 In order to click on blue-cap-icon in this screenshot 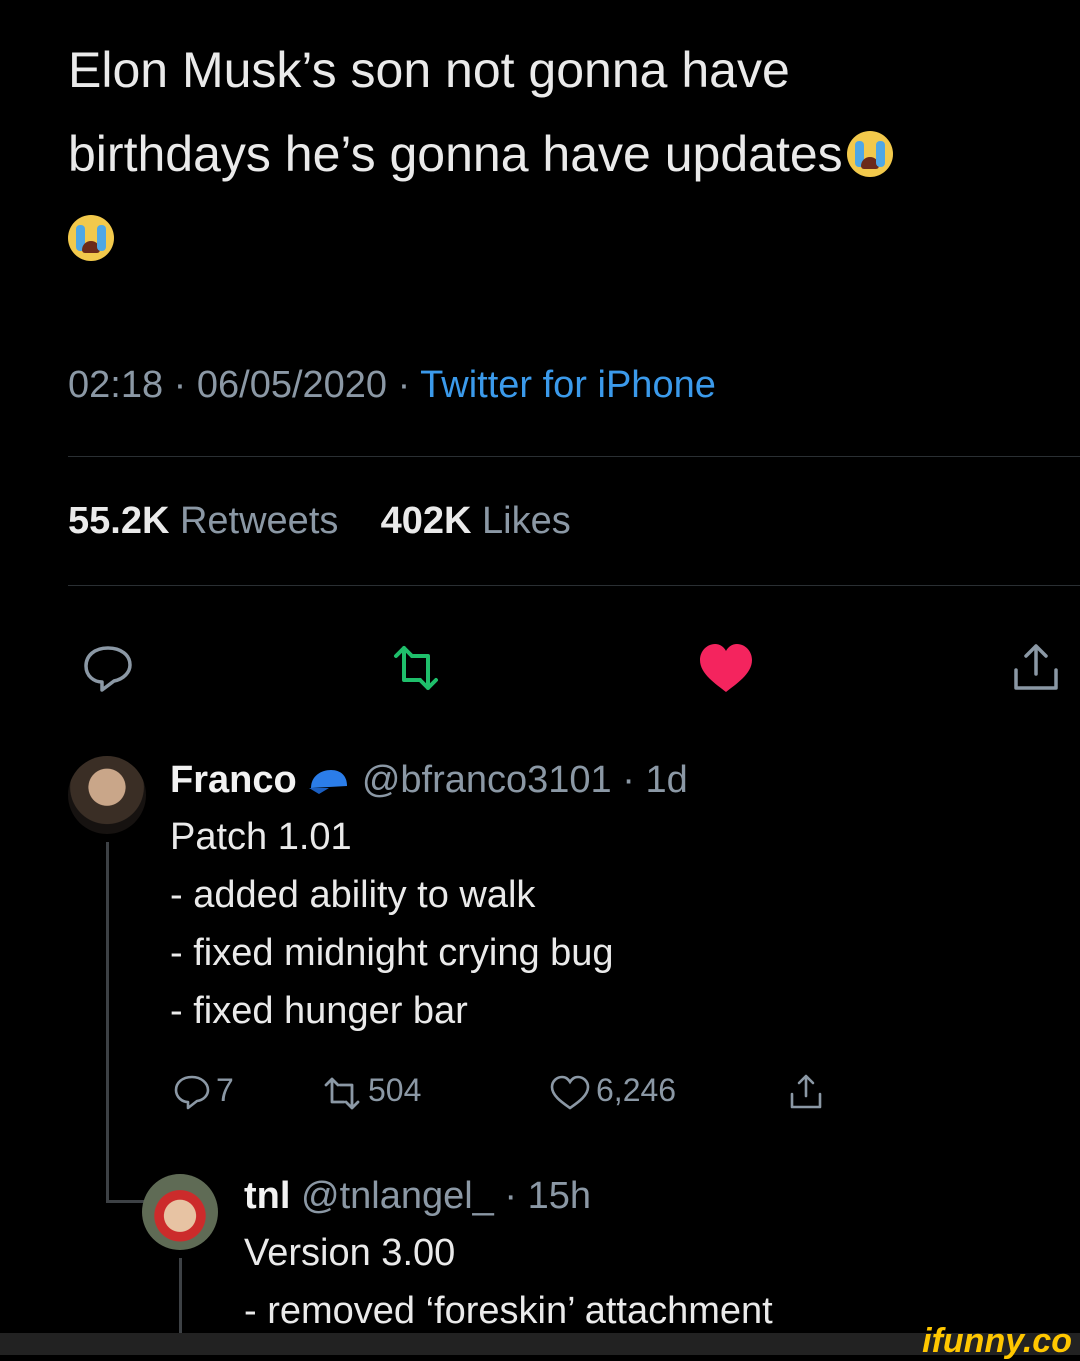, I will do `click(328, 782)`.